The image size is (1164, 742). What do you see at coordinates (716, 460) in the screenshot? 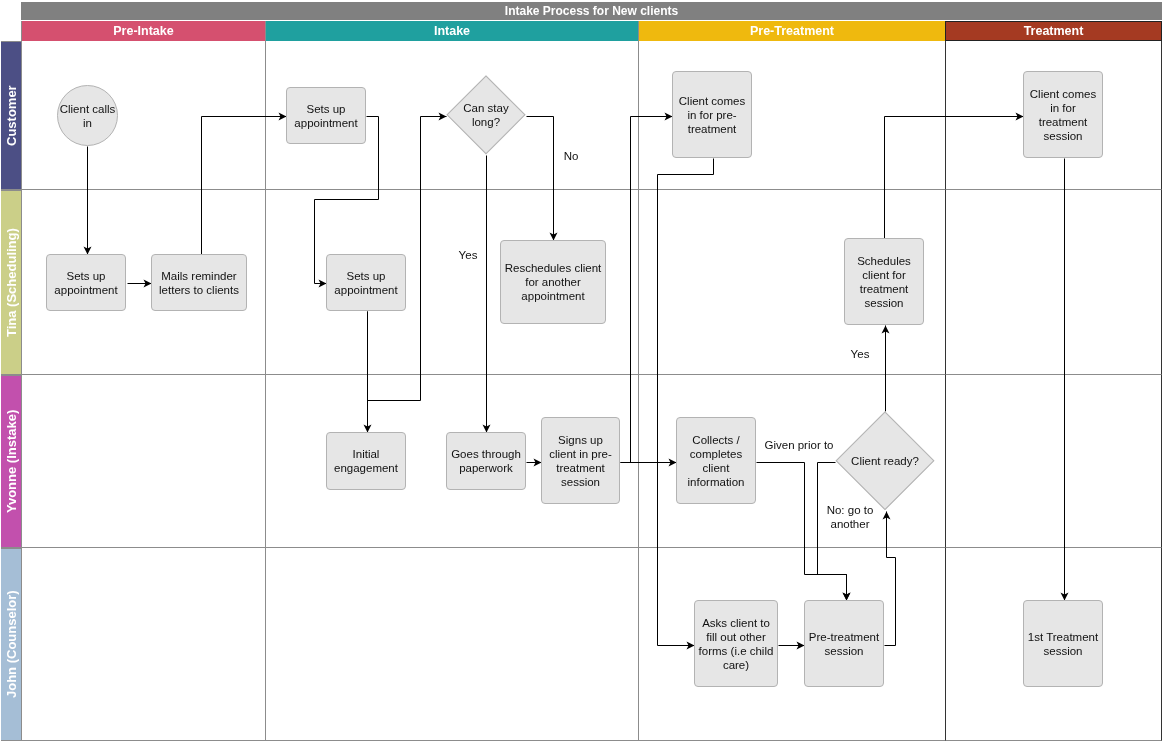
I see `process-step: Collects / completes client information` at bounding box center [716, 460].